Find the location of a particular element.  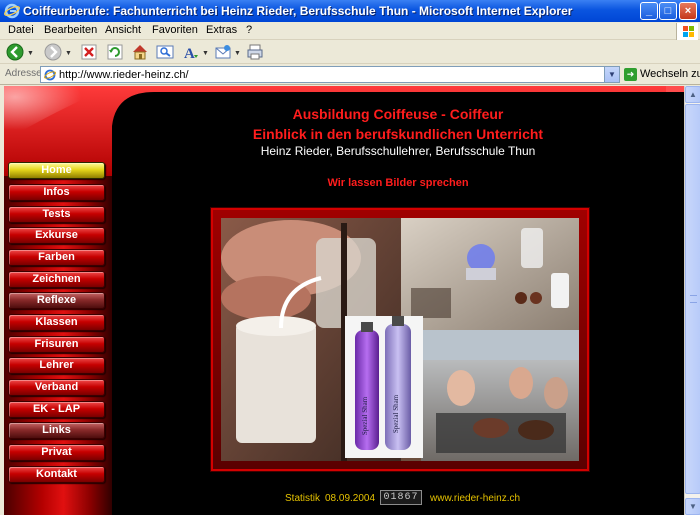

address-label: Adresse is located at coordinates (23, 73).